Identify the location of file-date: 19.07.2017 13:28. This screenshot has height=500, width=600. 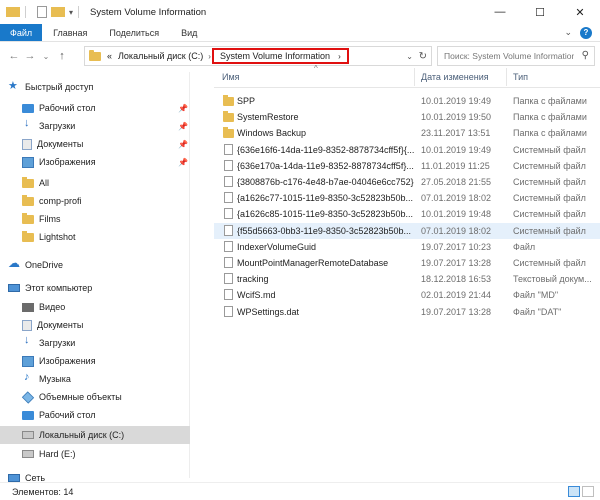
(456, 311).